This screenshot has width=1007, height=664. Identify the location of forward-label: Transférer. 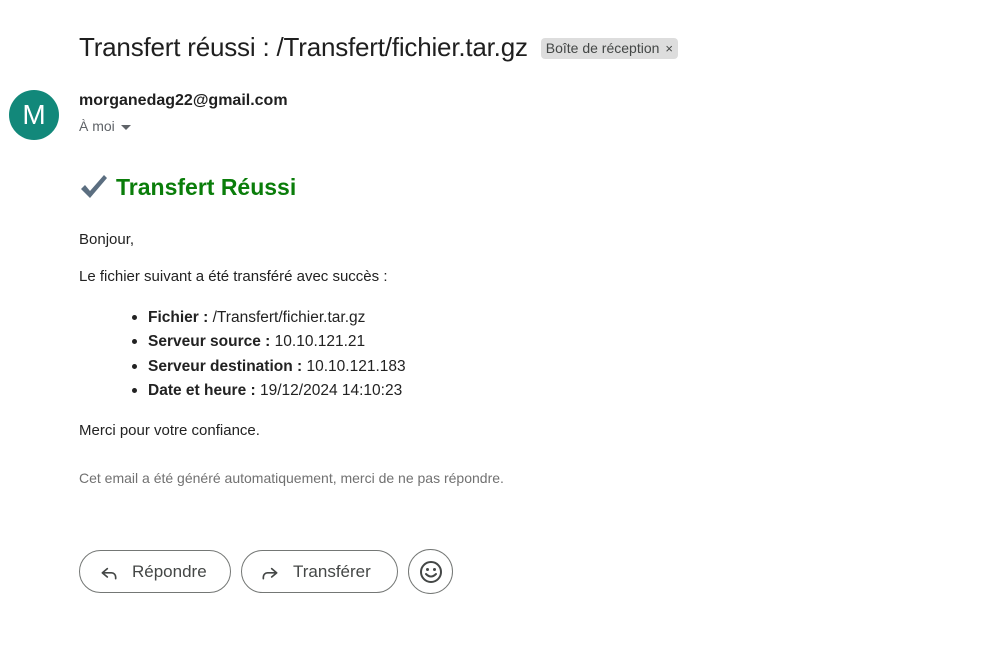
(332, 571).